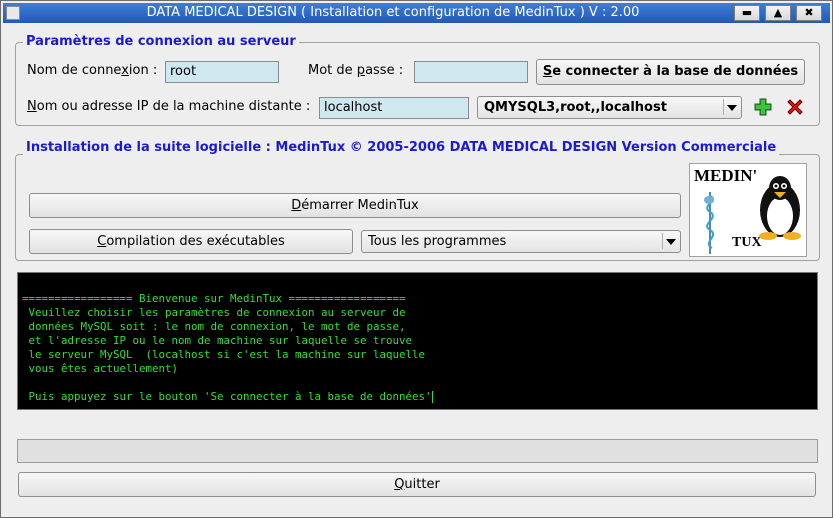 The width and height of the screenshot is (833, 518). What do you see at coordinates (432, 397) in the screenshot?
I see `text-cursor` at bounding box center [432, 397].